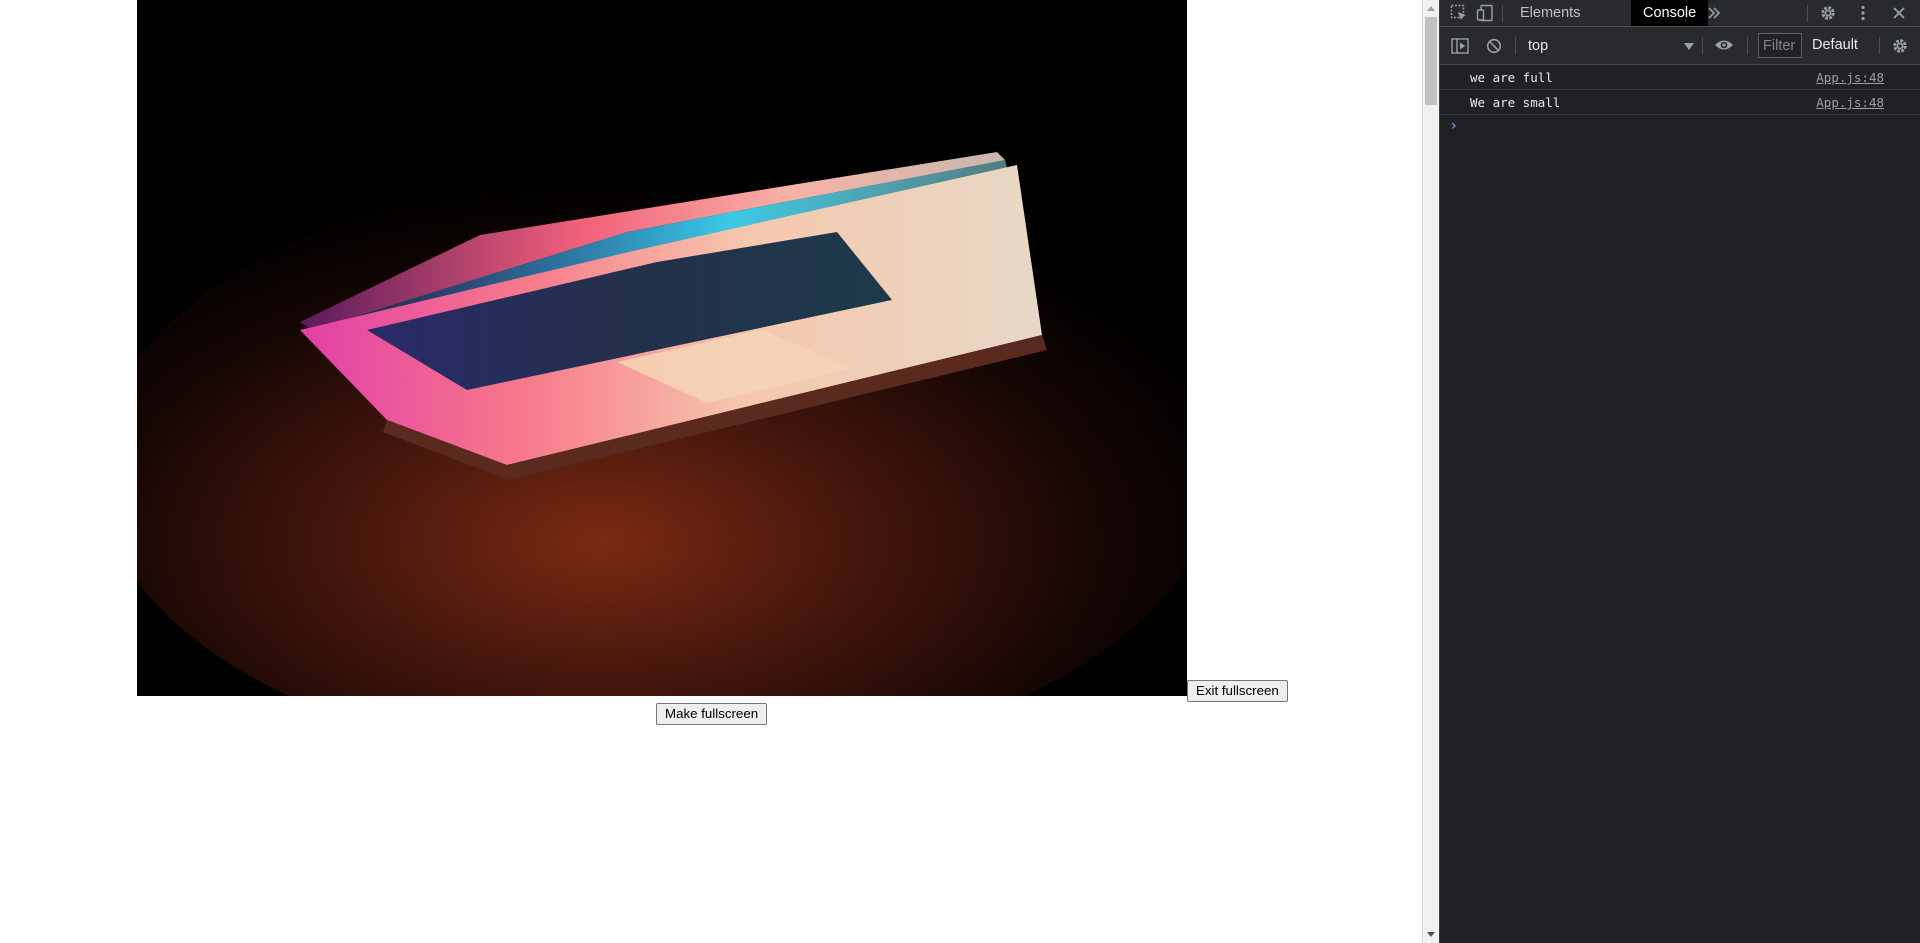 The image size is (1920, 943). Describe the element at coordinates (1680, 127) in the screenshot. I see `console-prompt: ›` at that location.